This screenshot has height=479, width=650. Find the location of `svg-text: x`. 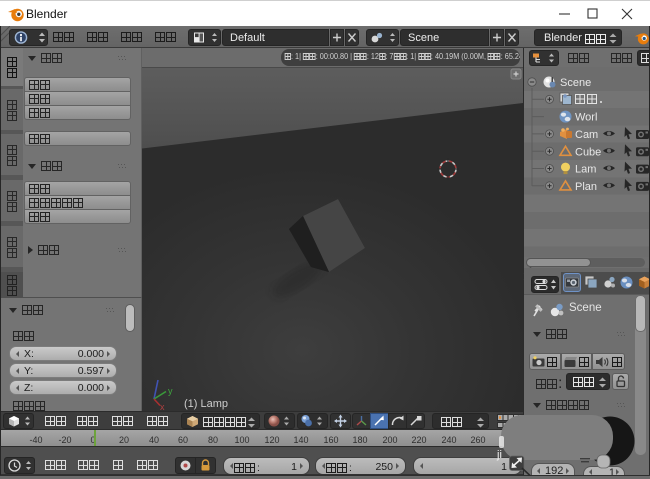

svg-text: x is located at coordinates (162, 406).